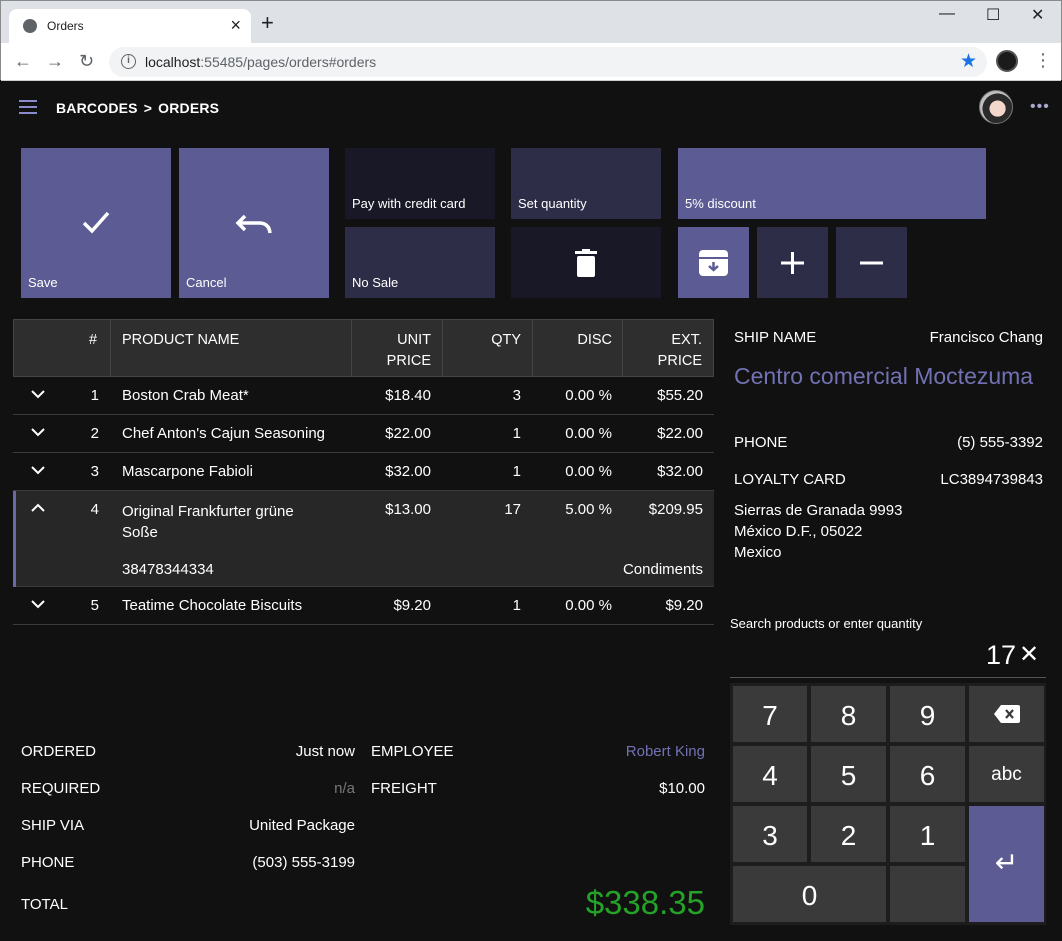  What do you see at coordinates (481, 340) in the screenshot?
I see `header-qty: QTY` at bounding box center [481, 340].